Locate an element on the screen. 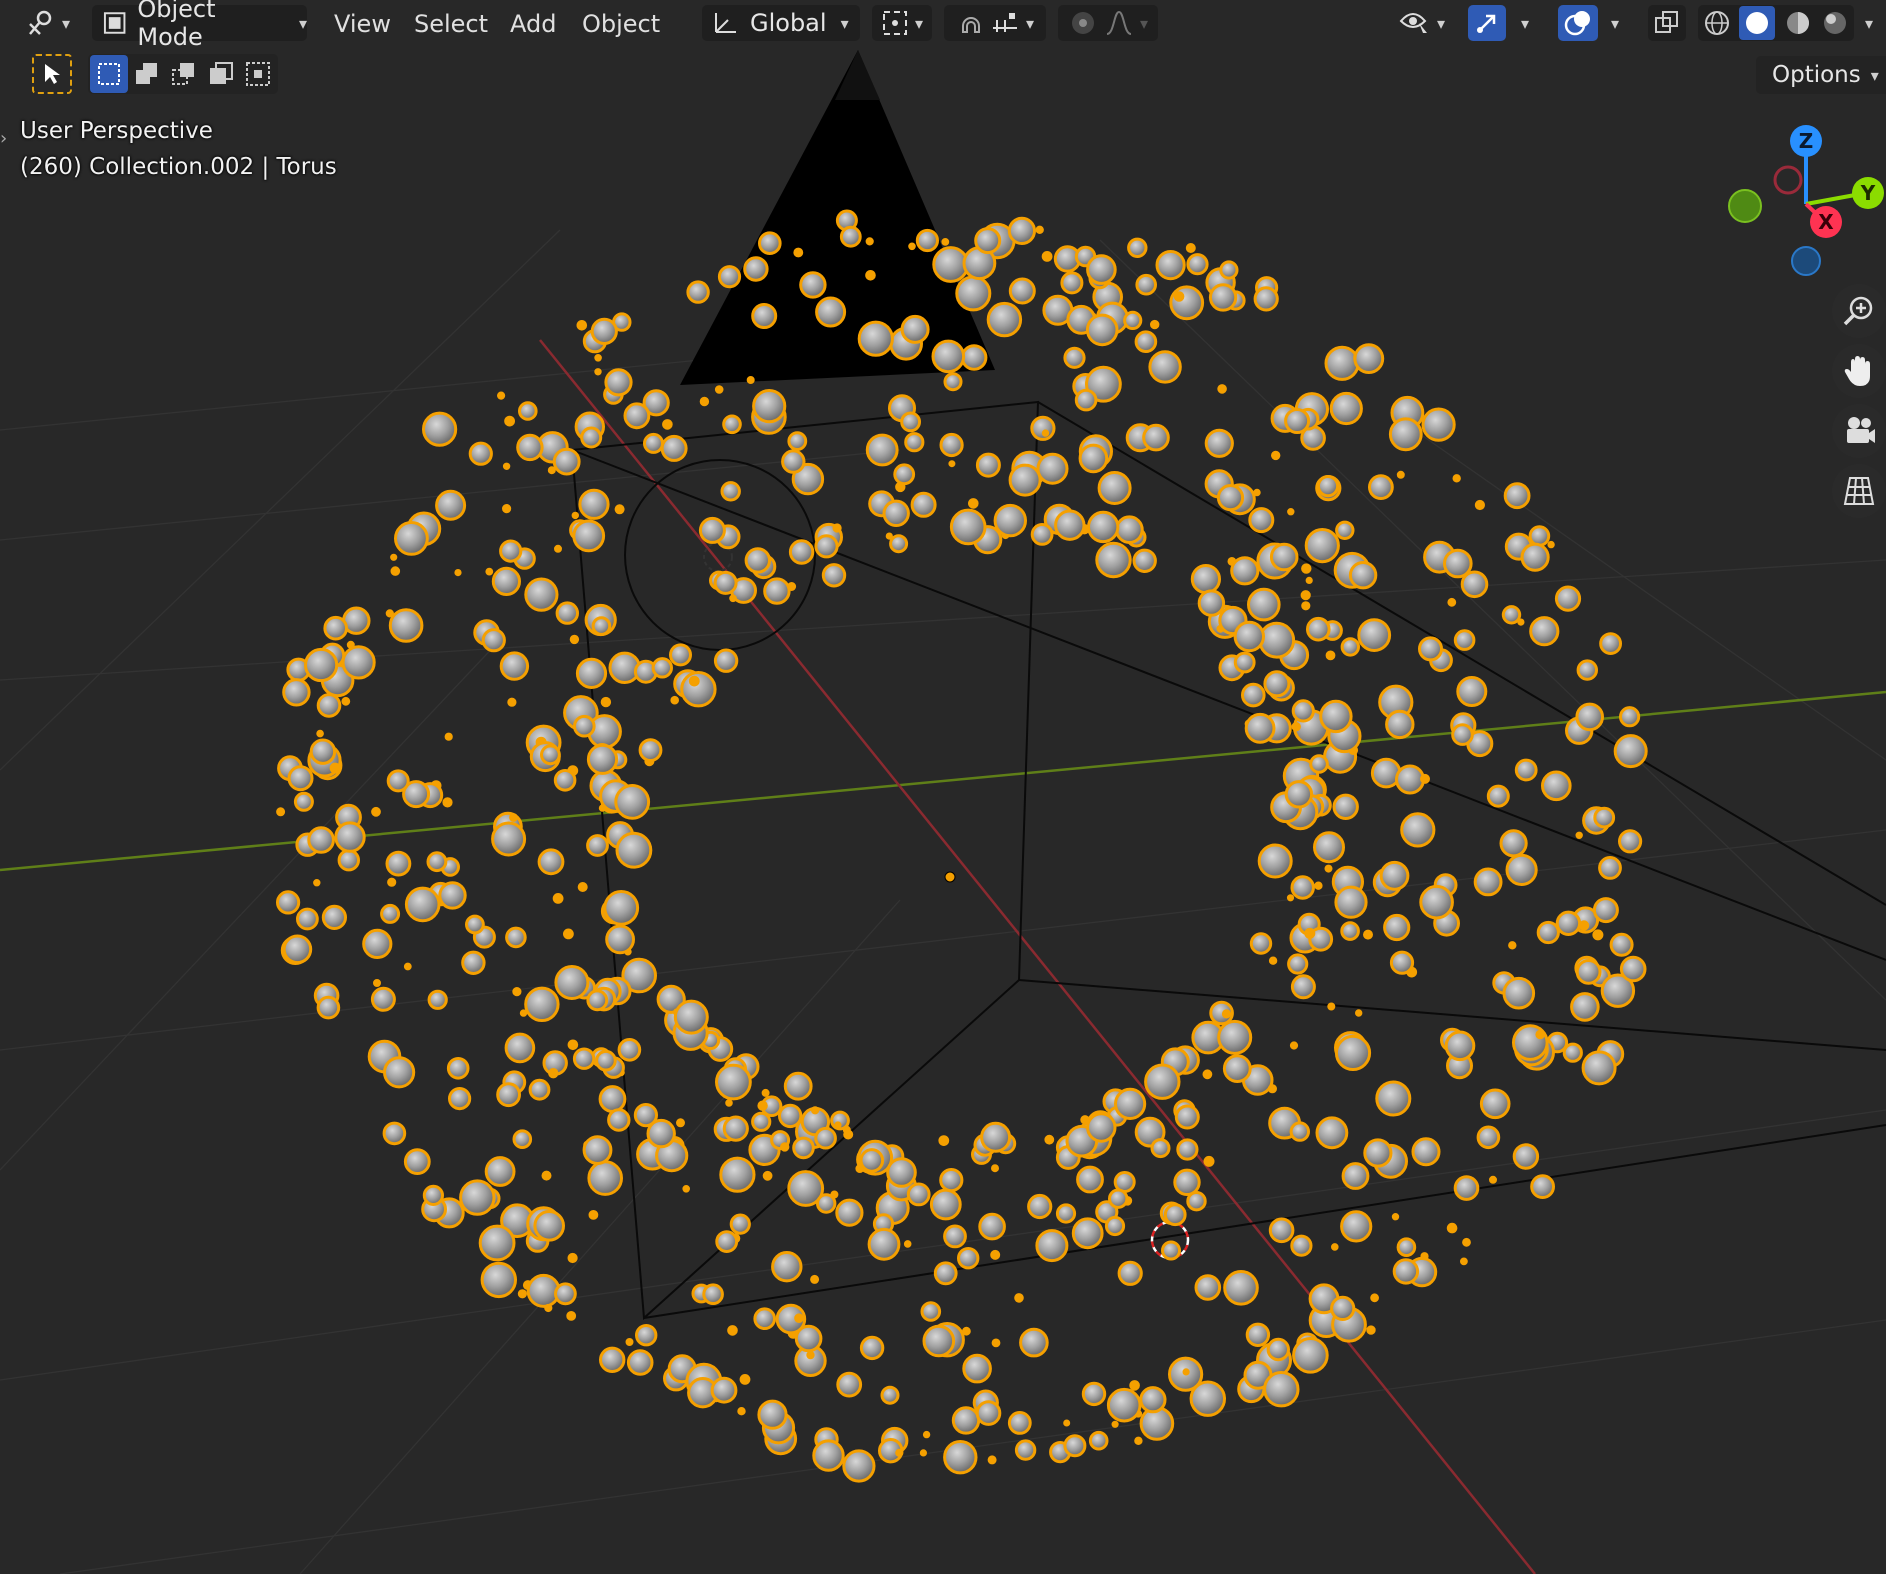  new-selection-button is located at coordinates (109, 74).